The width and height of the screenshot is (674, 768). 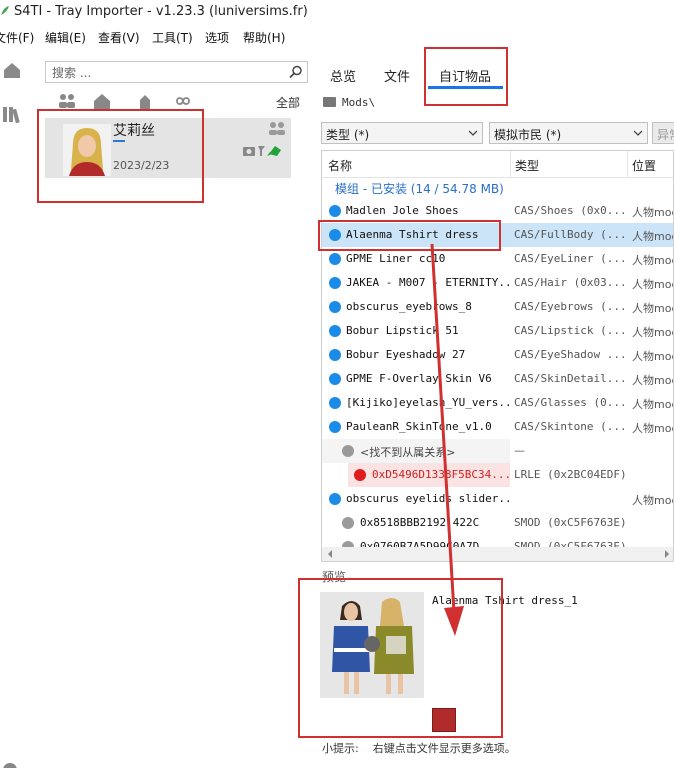 What do you see at coordinates (12, 70) in the screenshot?
I see `home-icon` at bounding box center [12, 70].